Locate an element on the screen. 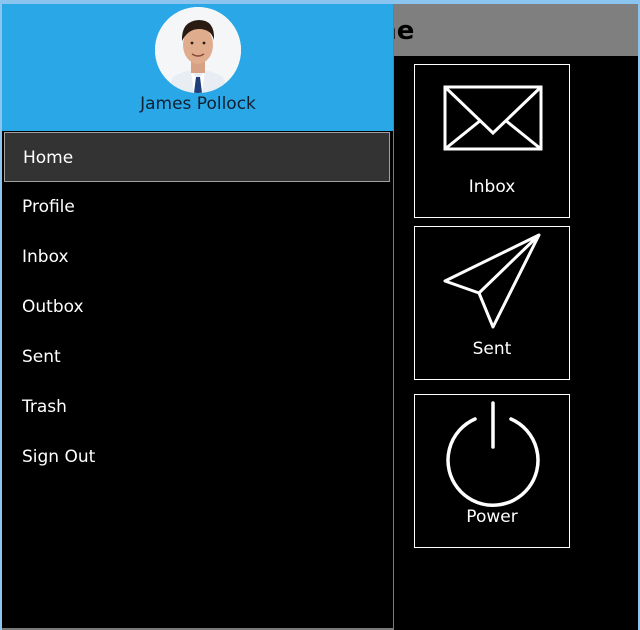 Image resolution: width=640 pixels, height=630 pixels. sent-tile-label: Sent is located at coordinates (492, 349).